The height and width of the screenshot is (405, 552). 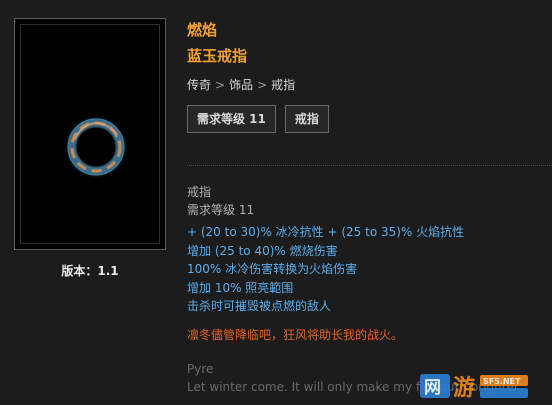 What do you see at coordinates (369, 165) in the screenshot?
I see `divider` at bounding box center [369, 165].